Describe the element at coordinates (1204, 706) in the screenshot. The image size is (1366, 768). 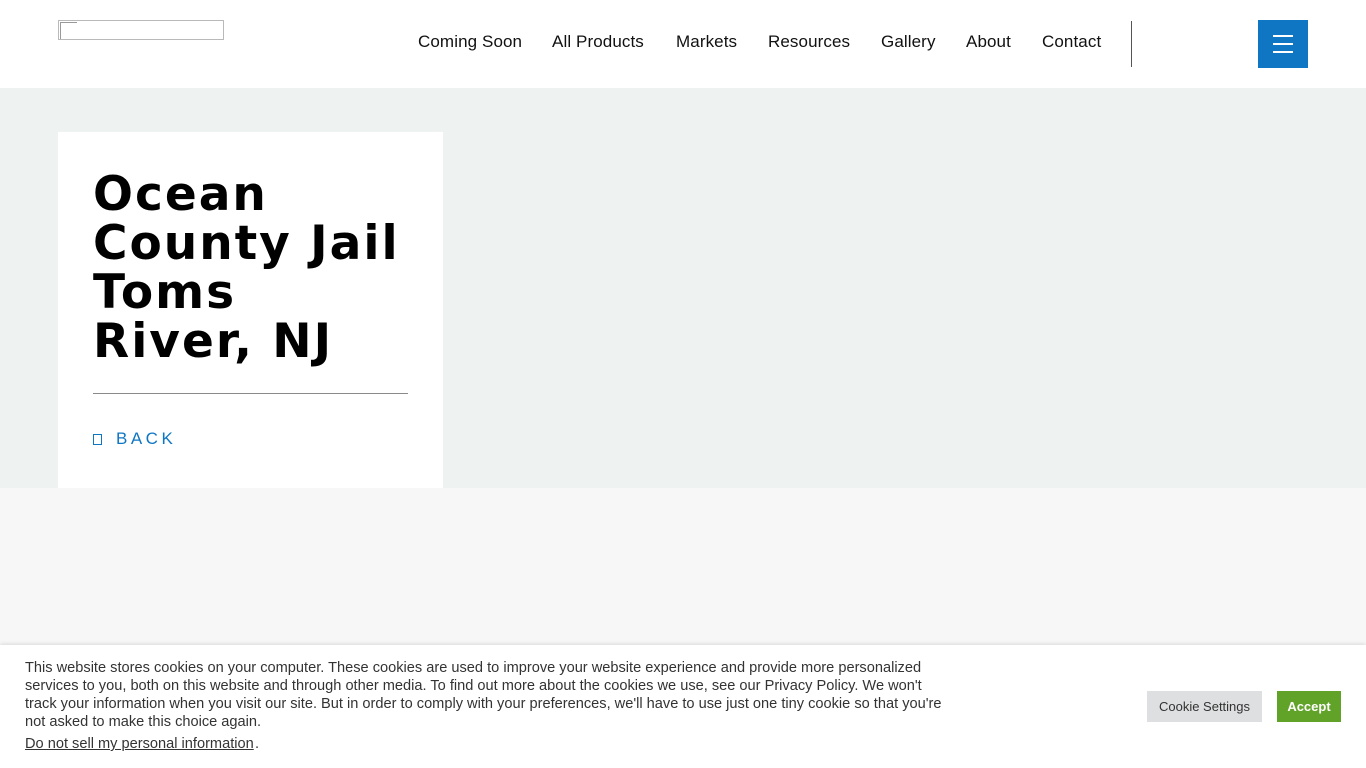
I see `cookie-settings-button: Cookie Settings` at that location.